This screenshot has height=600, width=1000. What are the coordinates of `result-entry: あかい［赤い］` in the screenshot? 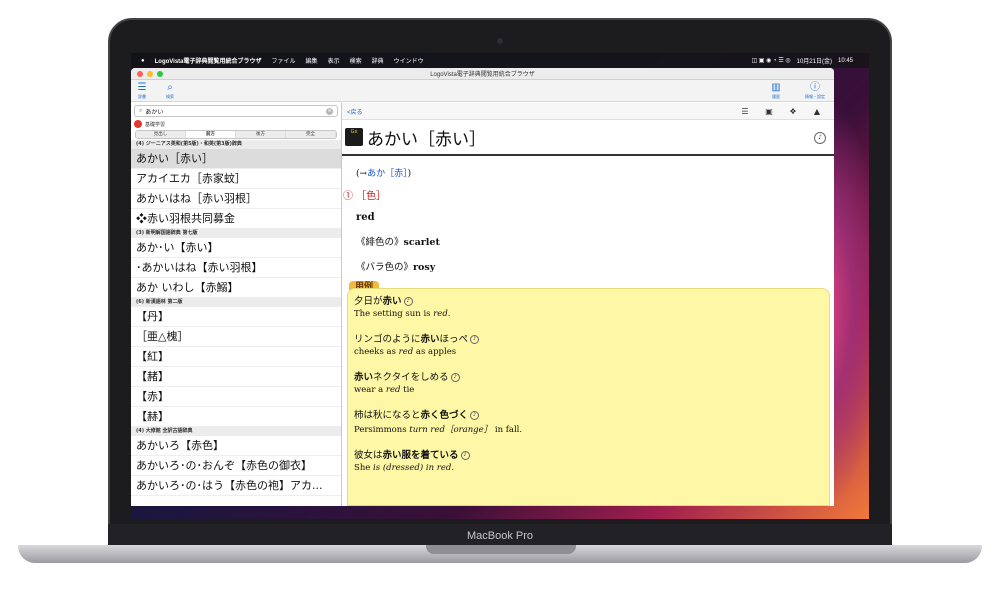 It's located at (236, 159).